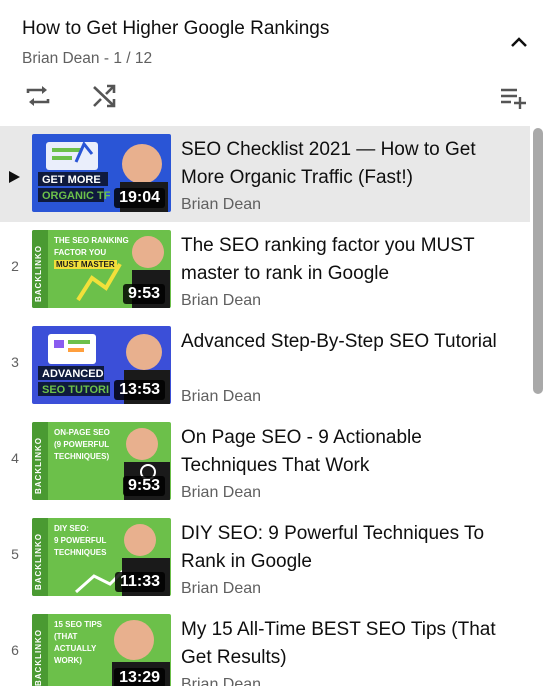 Image resolution: width=550 pixels, height=686 pixels. Describe the element at coordinates (513, 96) in the screenshot. I see `playlist-add-icon` at that location.